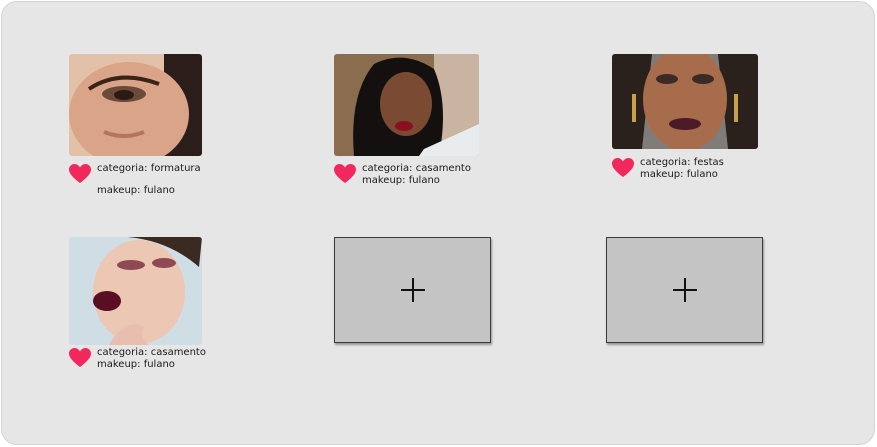  What do you see at coordinates (149, 168) in the screenshot?
I see `card-category: categoria: formatura` at bounding box center [149, 168].